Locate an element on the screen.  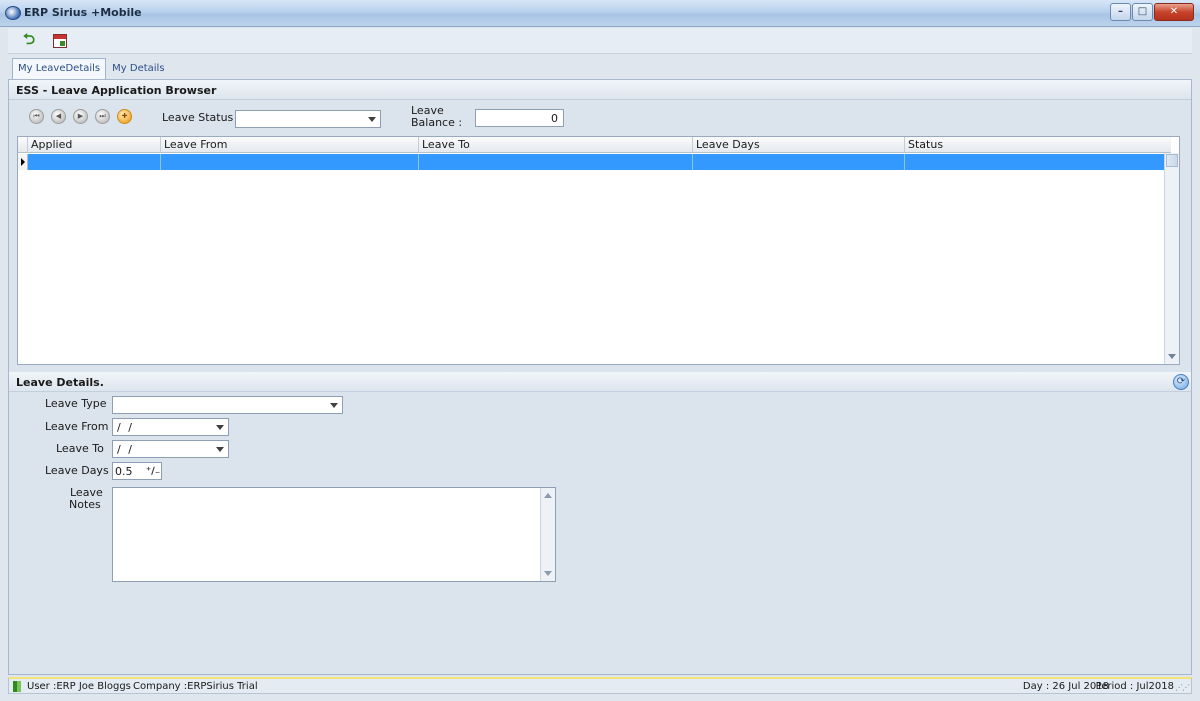
leave-notes-label-line2: Notes is located at coordinates (85, 504).